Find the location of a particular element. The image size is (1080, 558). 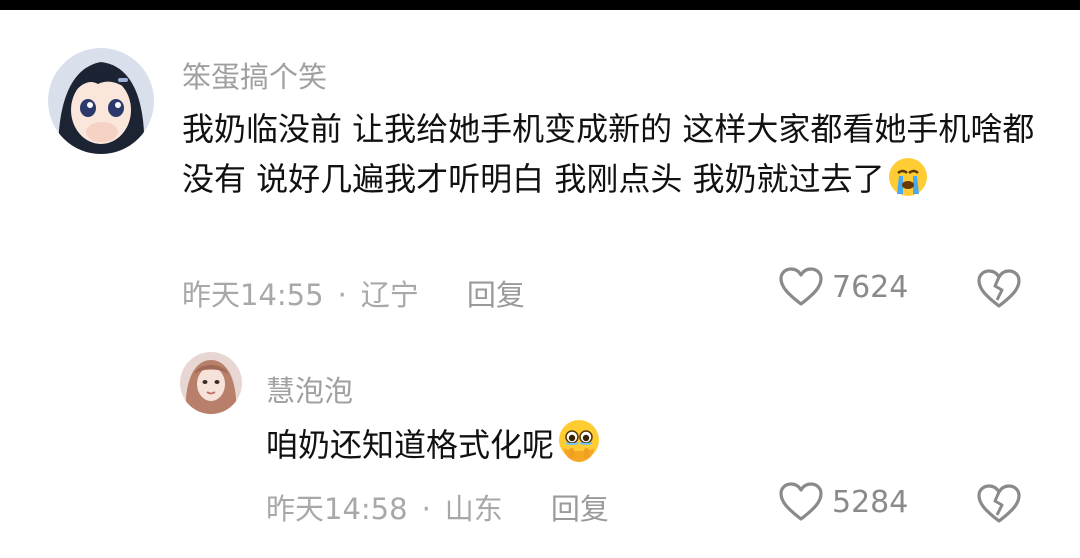

like-button: 7624 is located at coordinates (843, 287).